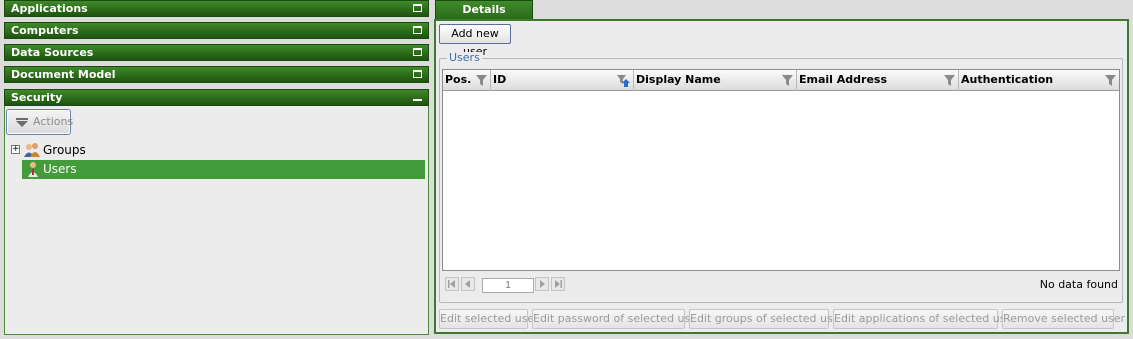 This screenshot has width=1133, height=339. I want to click on tree-label: Users, so click(60, 169).